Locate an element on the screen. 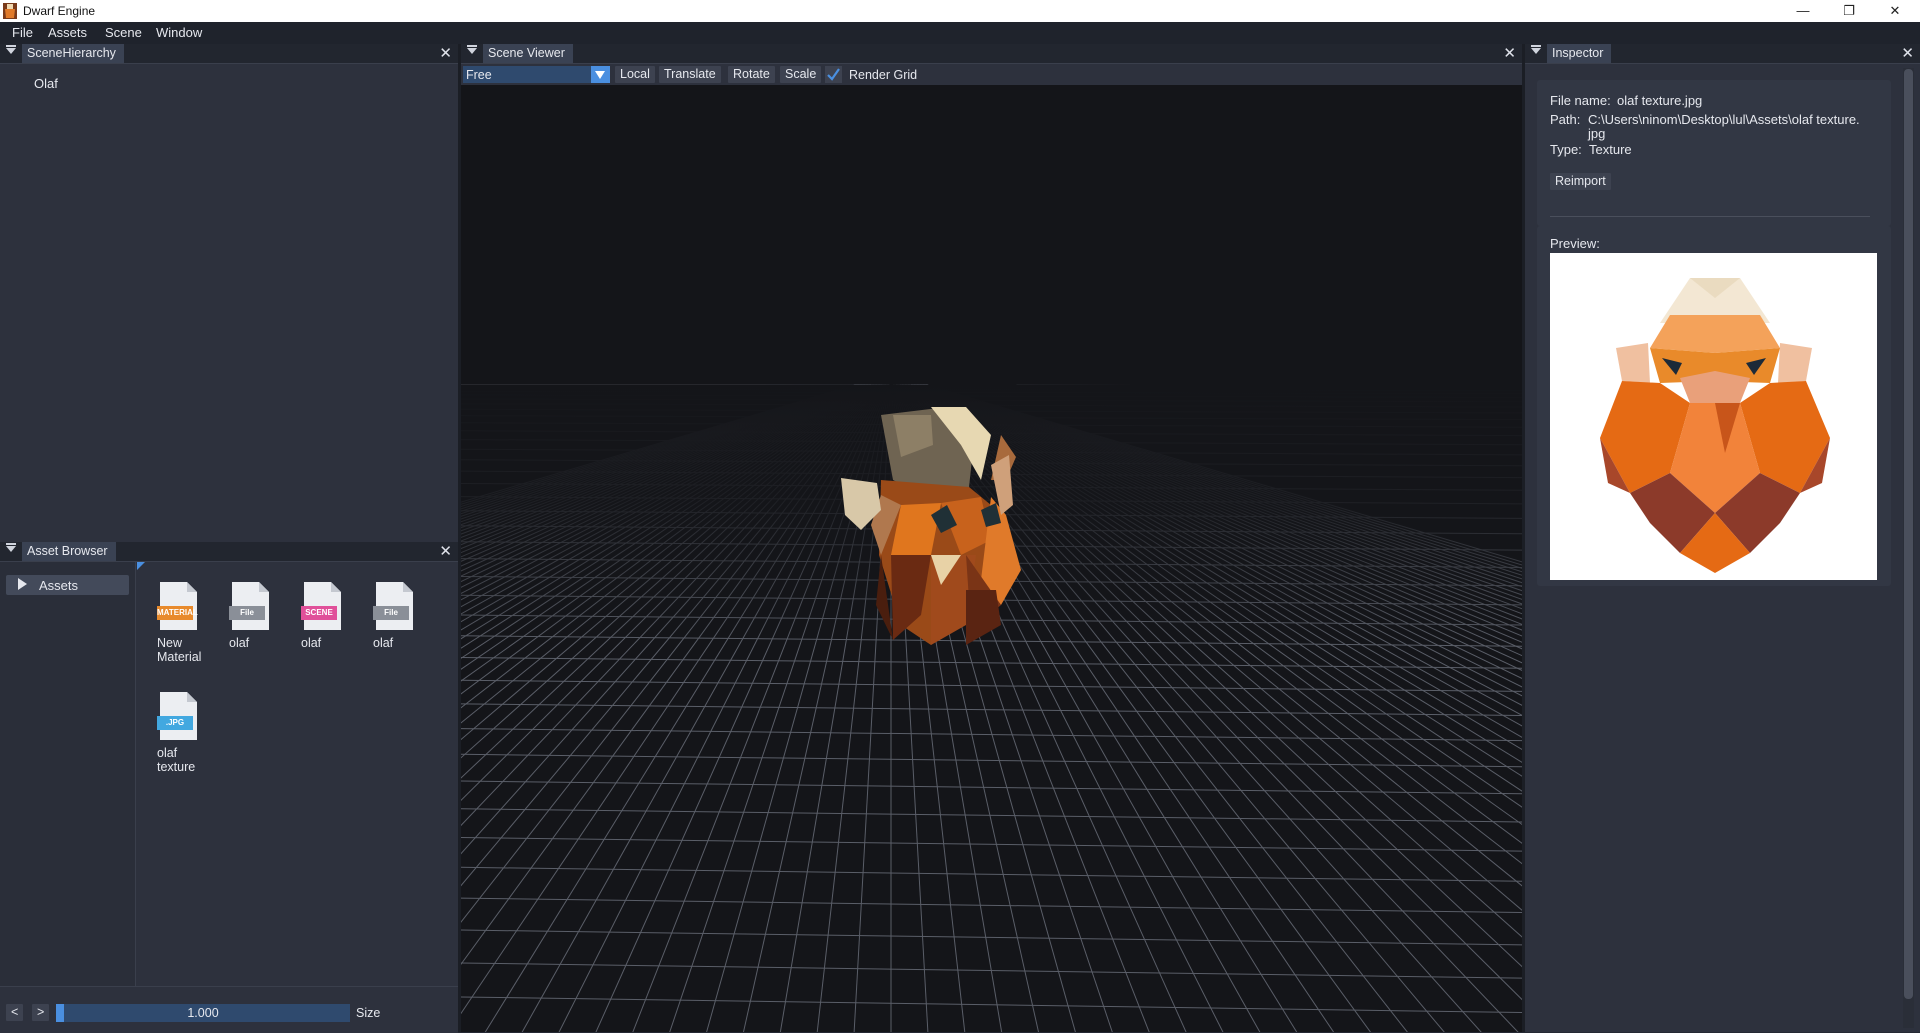 This screenshot has height=1033, width=1920. checkmark-icon is located at coordinates (833, 74).